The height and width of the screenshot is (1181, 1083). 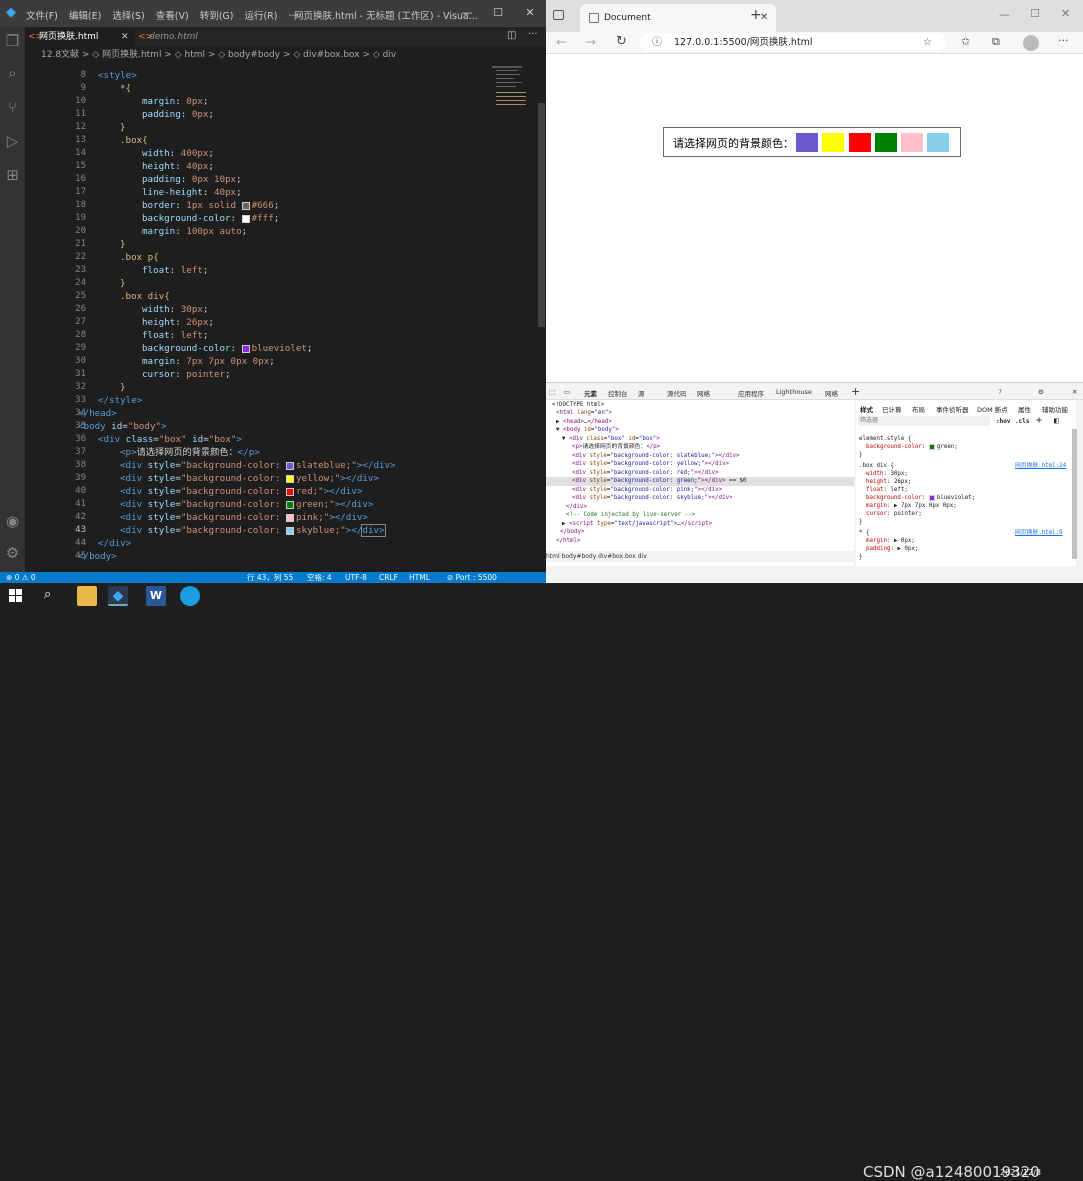 What do you see at coordinates (886, 142) in the screenshot?
I see `swatch-green` at bounding box center [886, 142].